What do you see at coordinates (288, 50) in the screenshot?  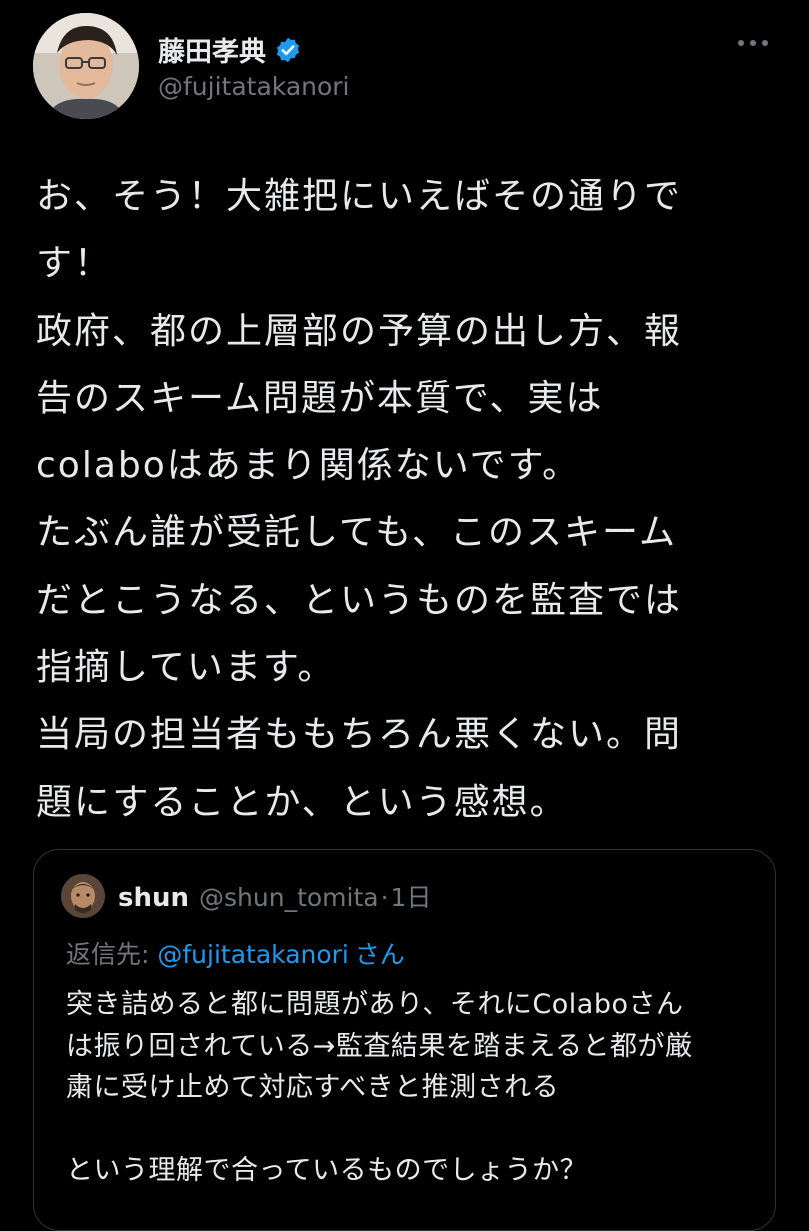 I see `verified-badge-icon` at bounding box center [288, 50].